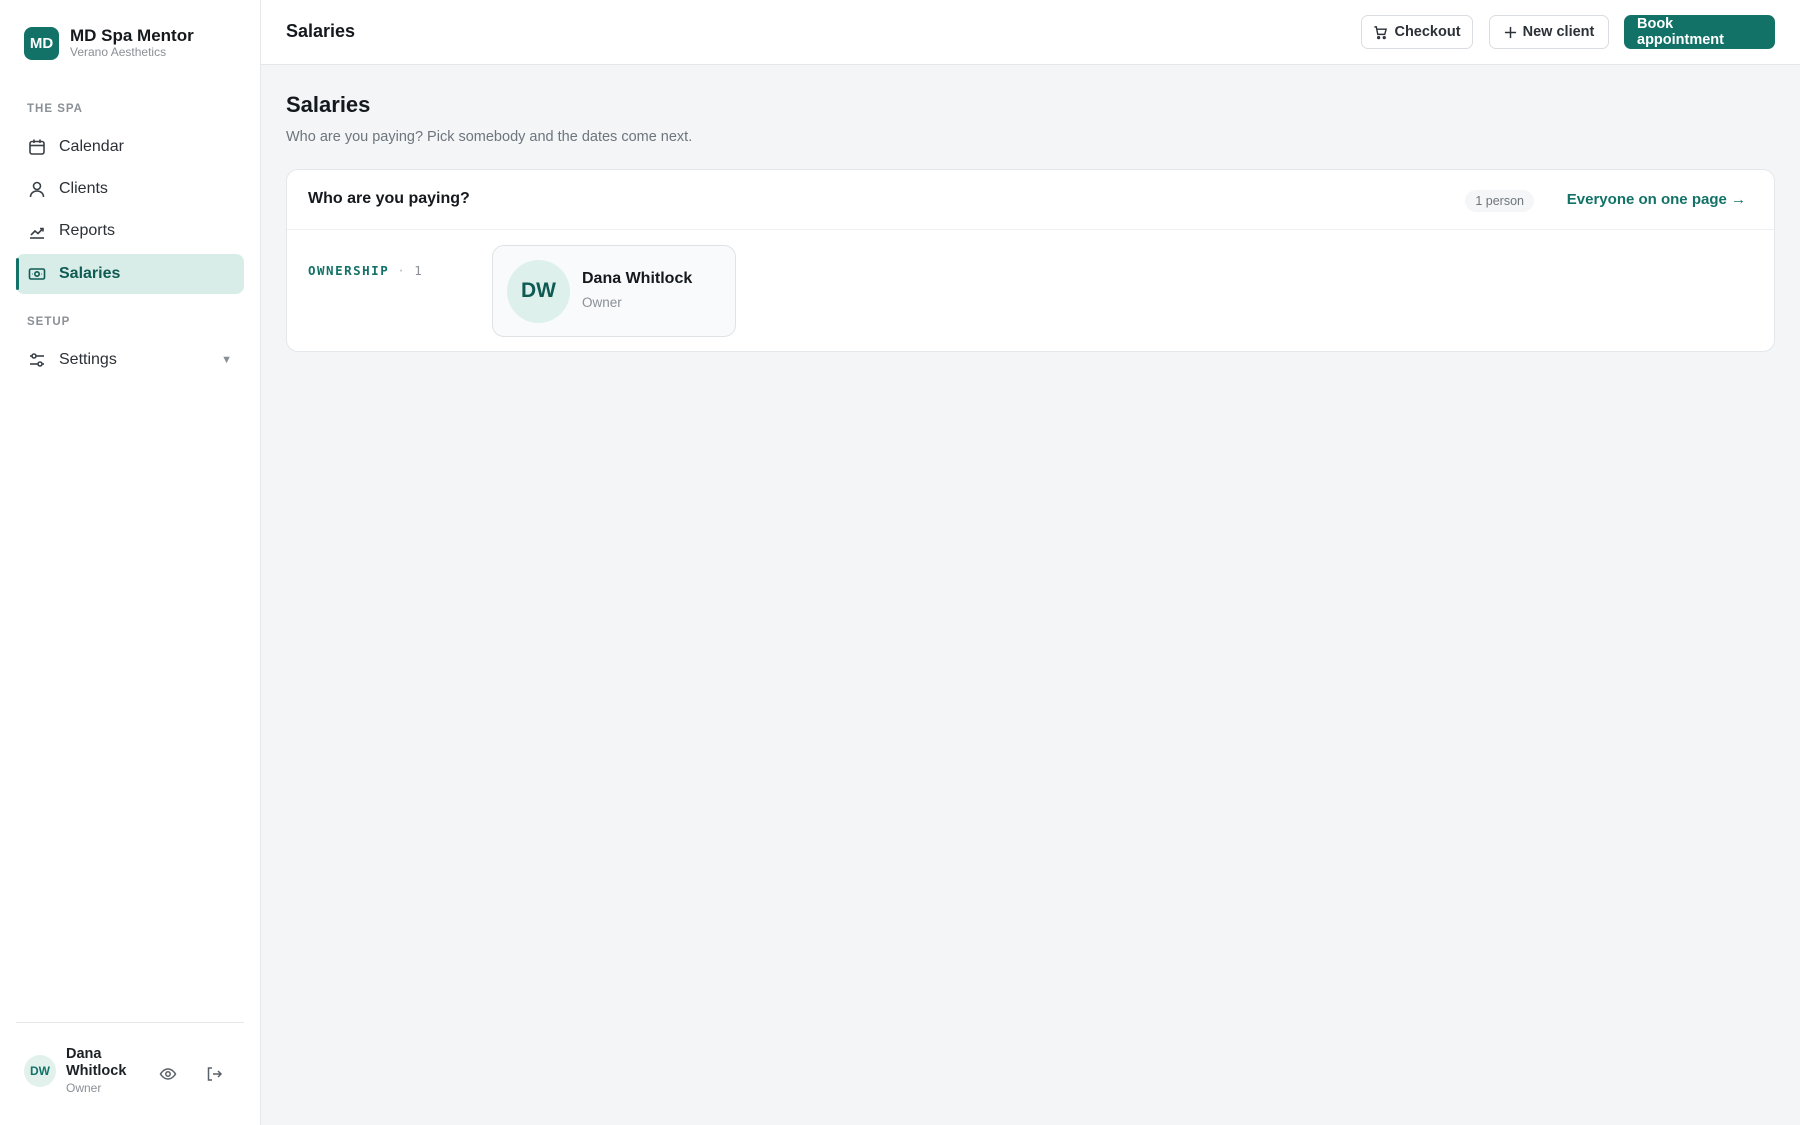 This screenshot has width=1800, height=1125. I want to click on new-client-button: New client, so click(1549, 32).